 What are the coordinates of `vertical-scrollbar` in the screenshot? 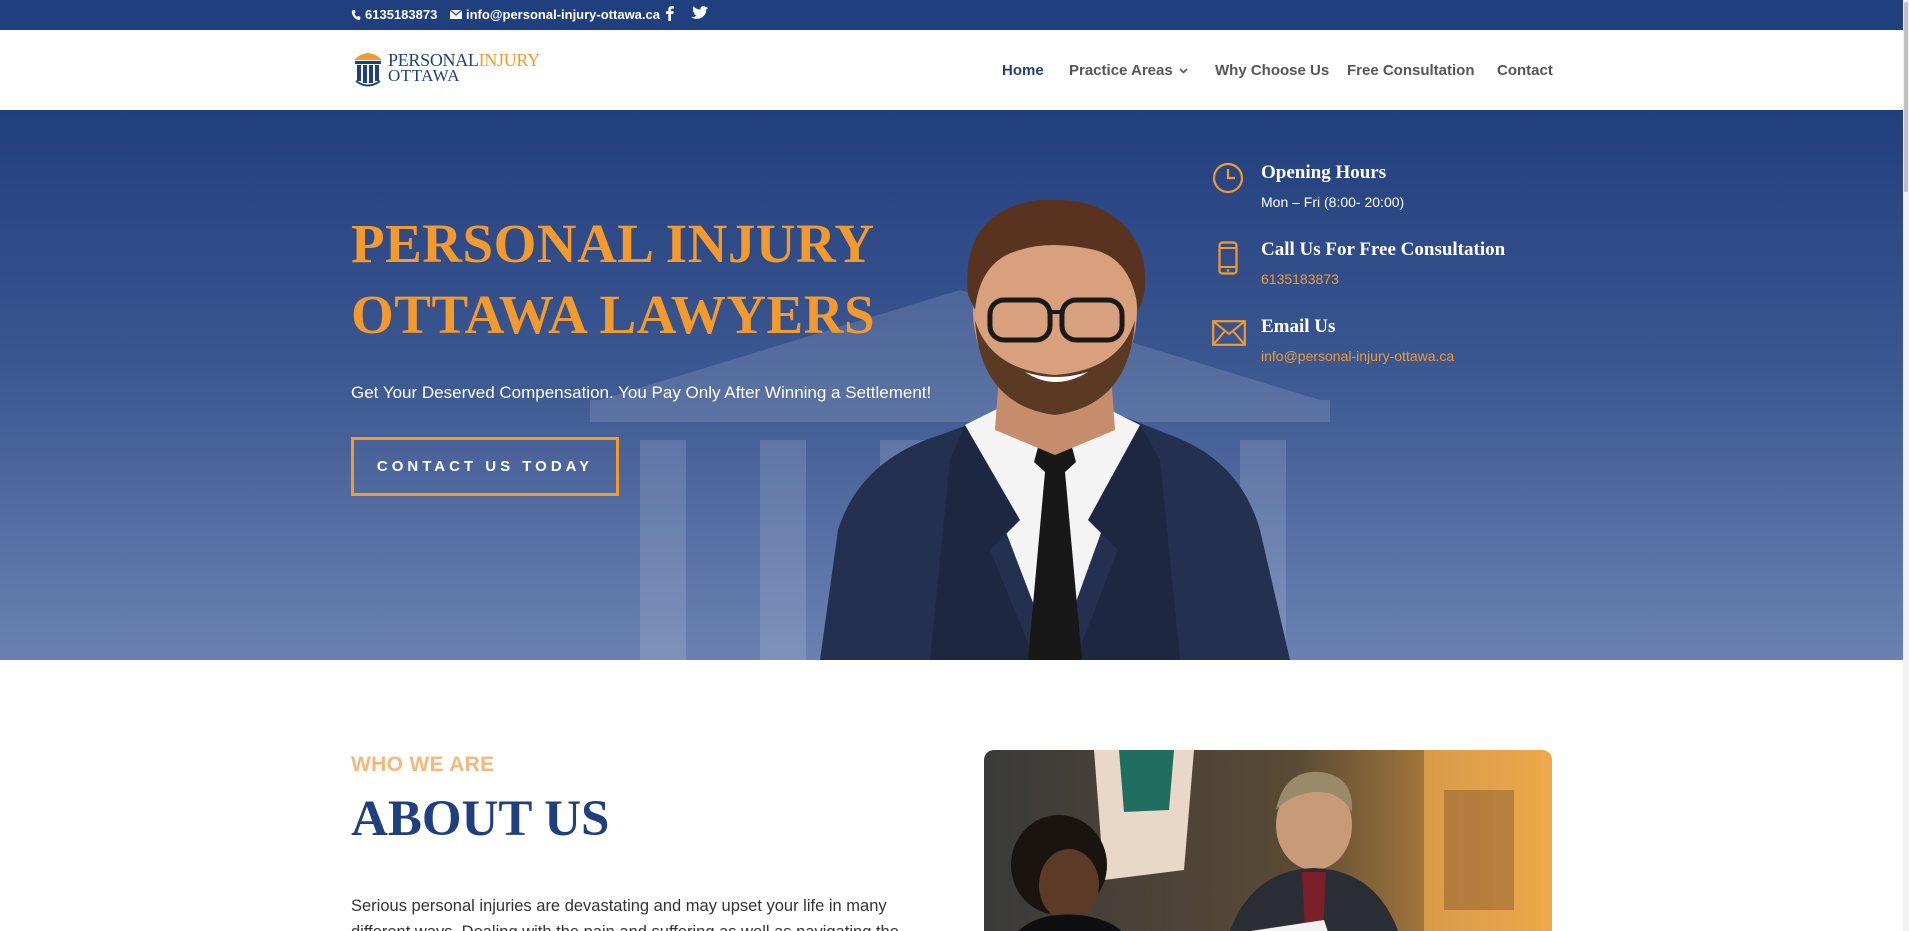 It's located at (1906, 465).